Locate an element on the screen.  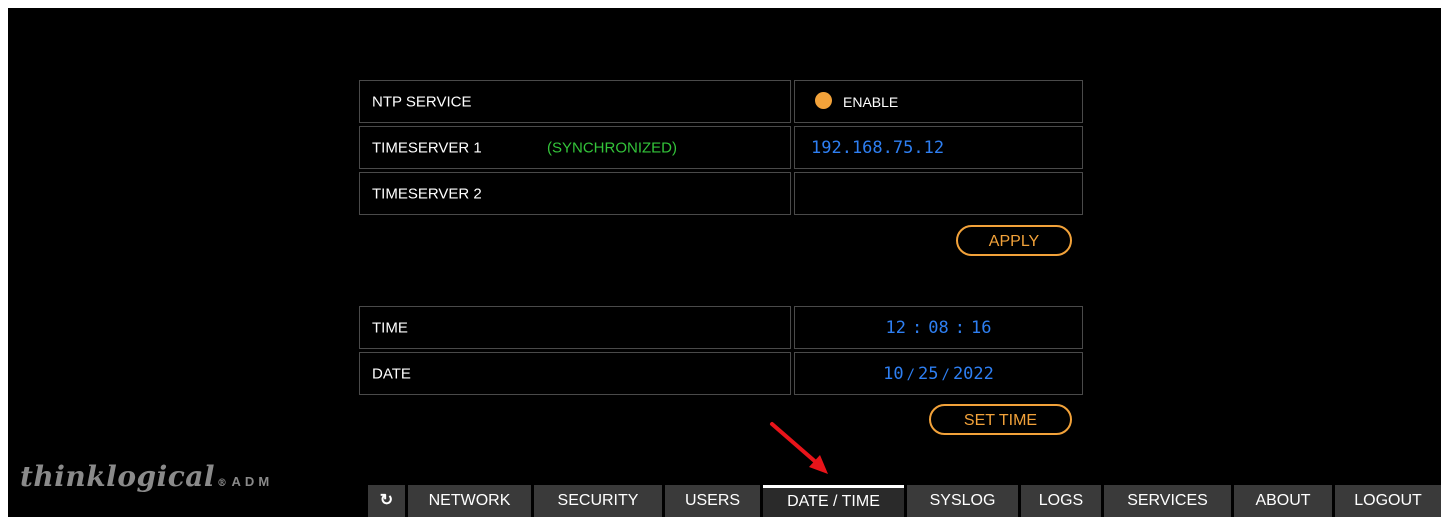
date-label: DATE is located at coordinates (391, 373).